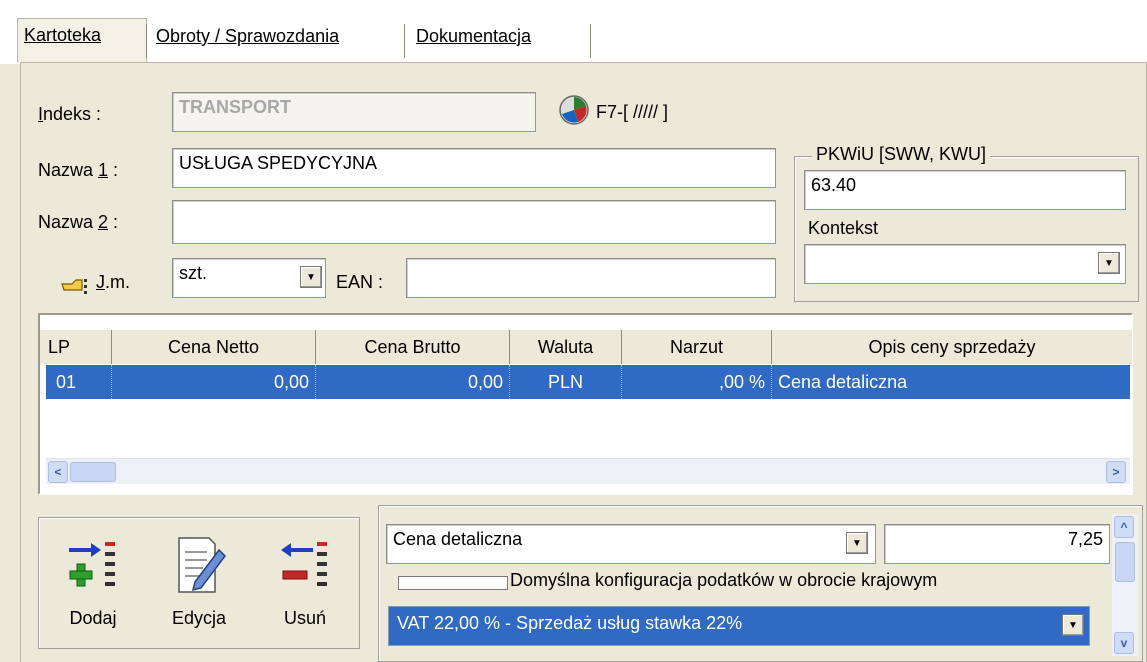  I want to click on add-button: Dodaj, so click(93, 584).